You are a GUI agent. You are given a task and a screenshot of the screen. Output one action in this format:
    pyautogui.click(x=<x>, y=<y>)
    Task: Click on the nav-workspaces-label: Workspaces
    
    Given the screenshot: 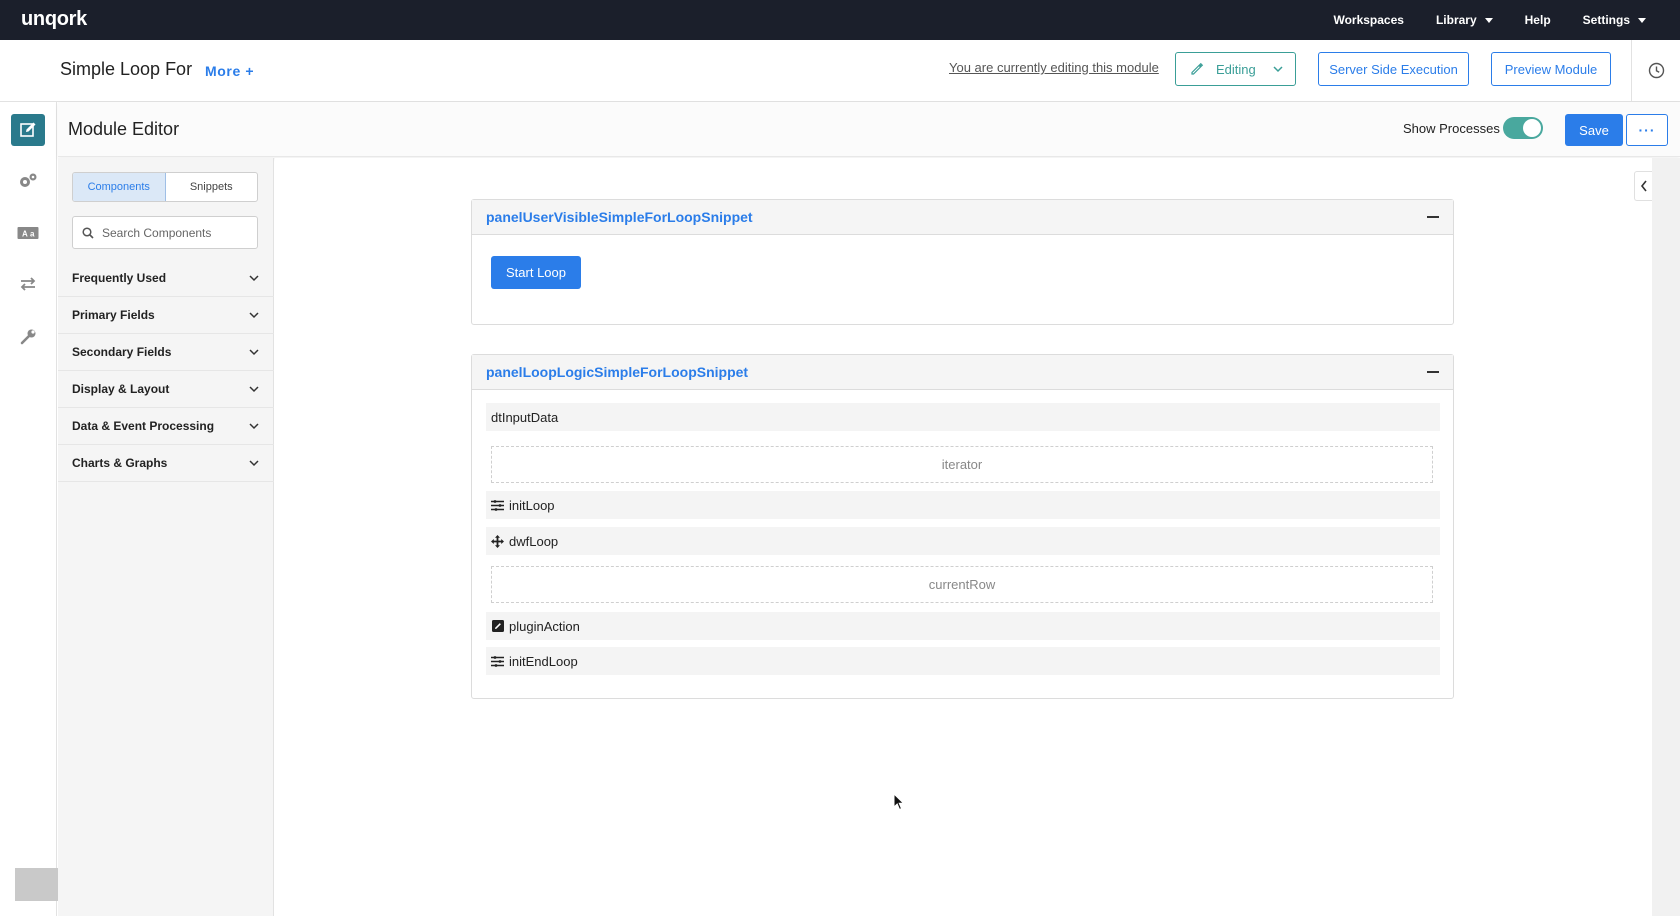 What is the action you would take?
    pyautogui.click(x=1368, y=20)
    